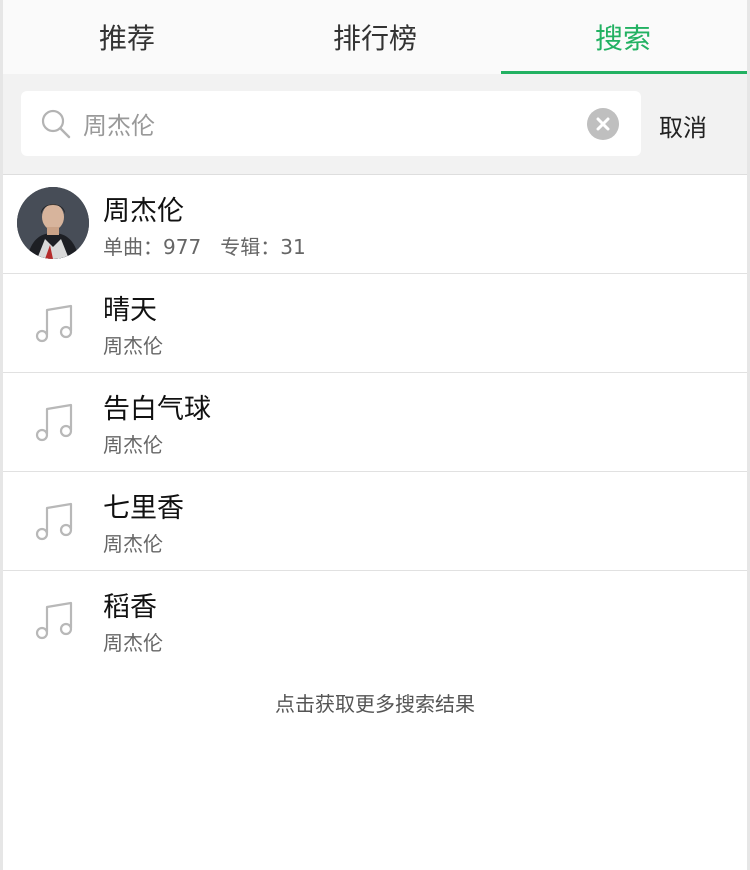  Describe the element at coordinates (375, 620) in the screenshot. I see `song-row: 稻香 周杰伦` at that location.